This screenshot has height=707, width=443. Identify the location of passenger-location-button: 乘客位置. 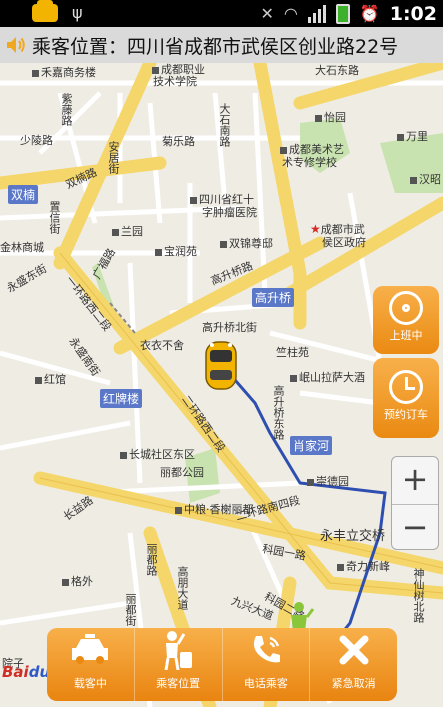
(179, 664).